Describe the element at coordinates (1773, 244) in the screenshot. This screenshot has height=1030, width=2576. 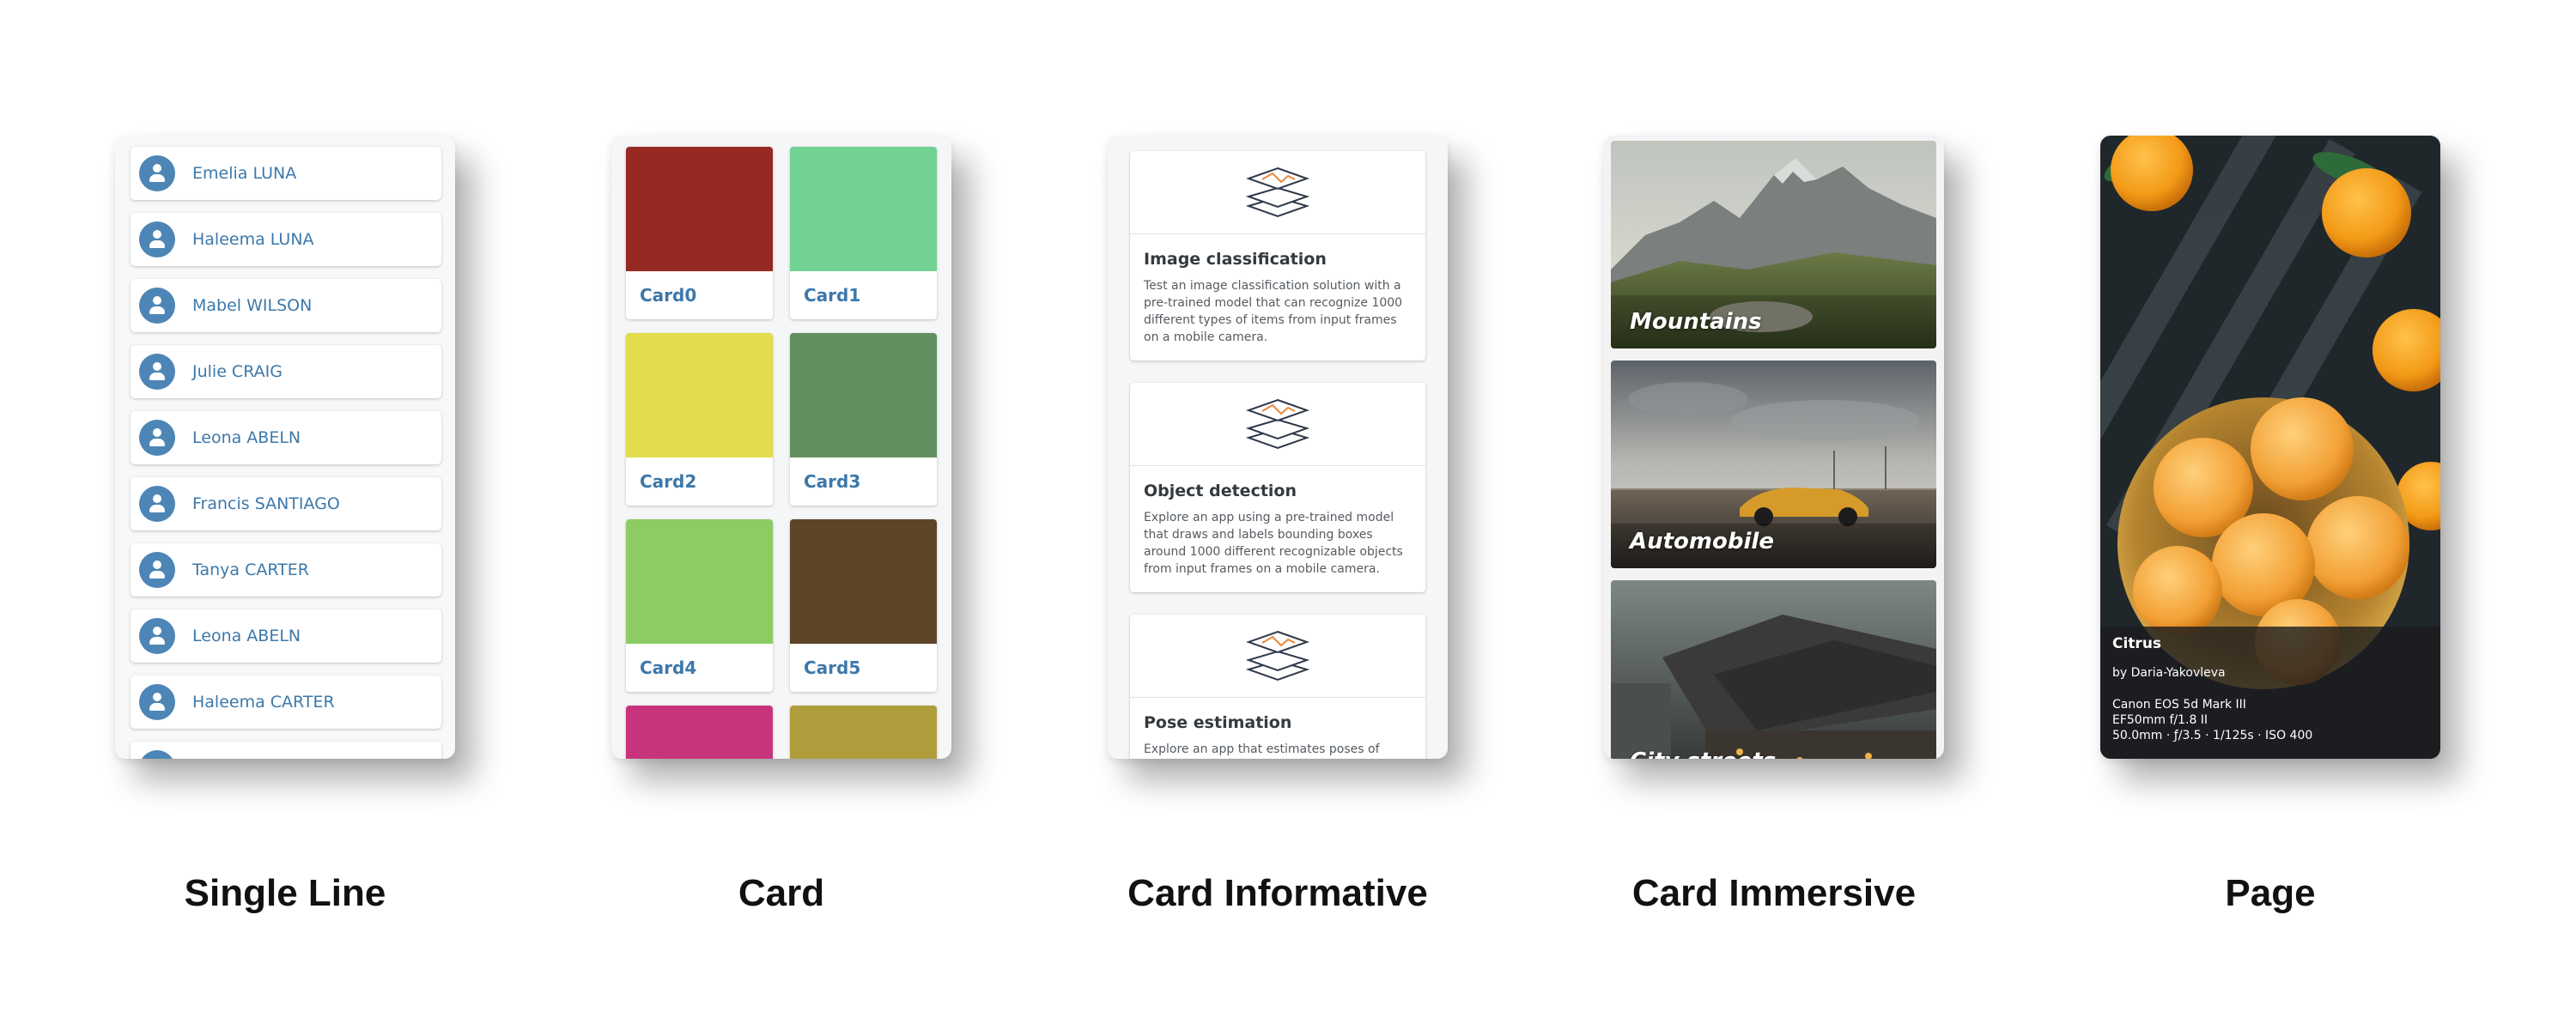
I see `immersive-card-mountains: Mountains` at that location.